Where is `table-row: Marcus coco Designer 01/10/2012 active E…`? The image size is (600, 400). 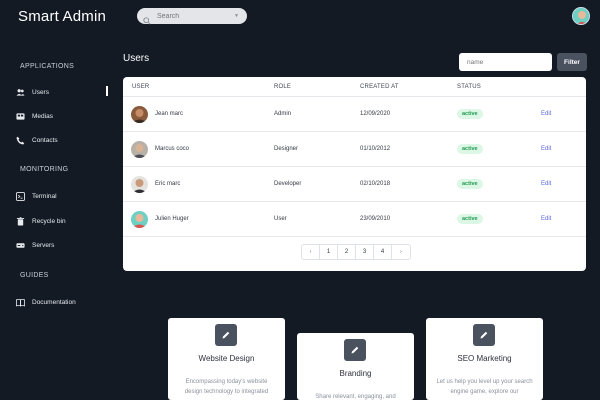
table-row: Marcus coco Designer 01/10/2012 active E… is located at coordinates (354, 149).